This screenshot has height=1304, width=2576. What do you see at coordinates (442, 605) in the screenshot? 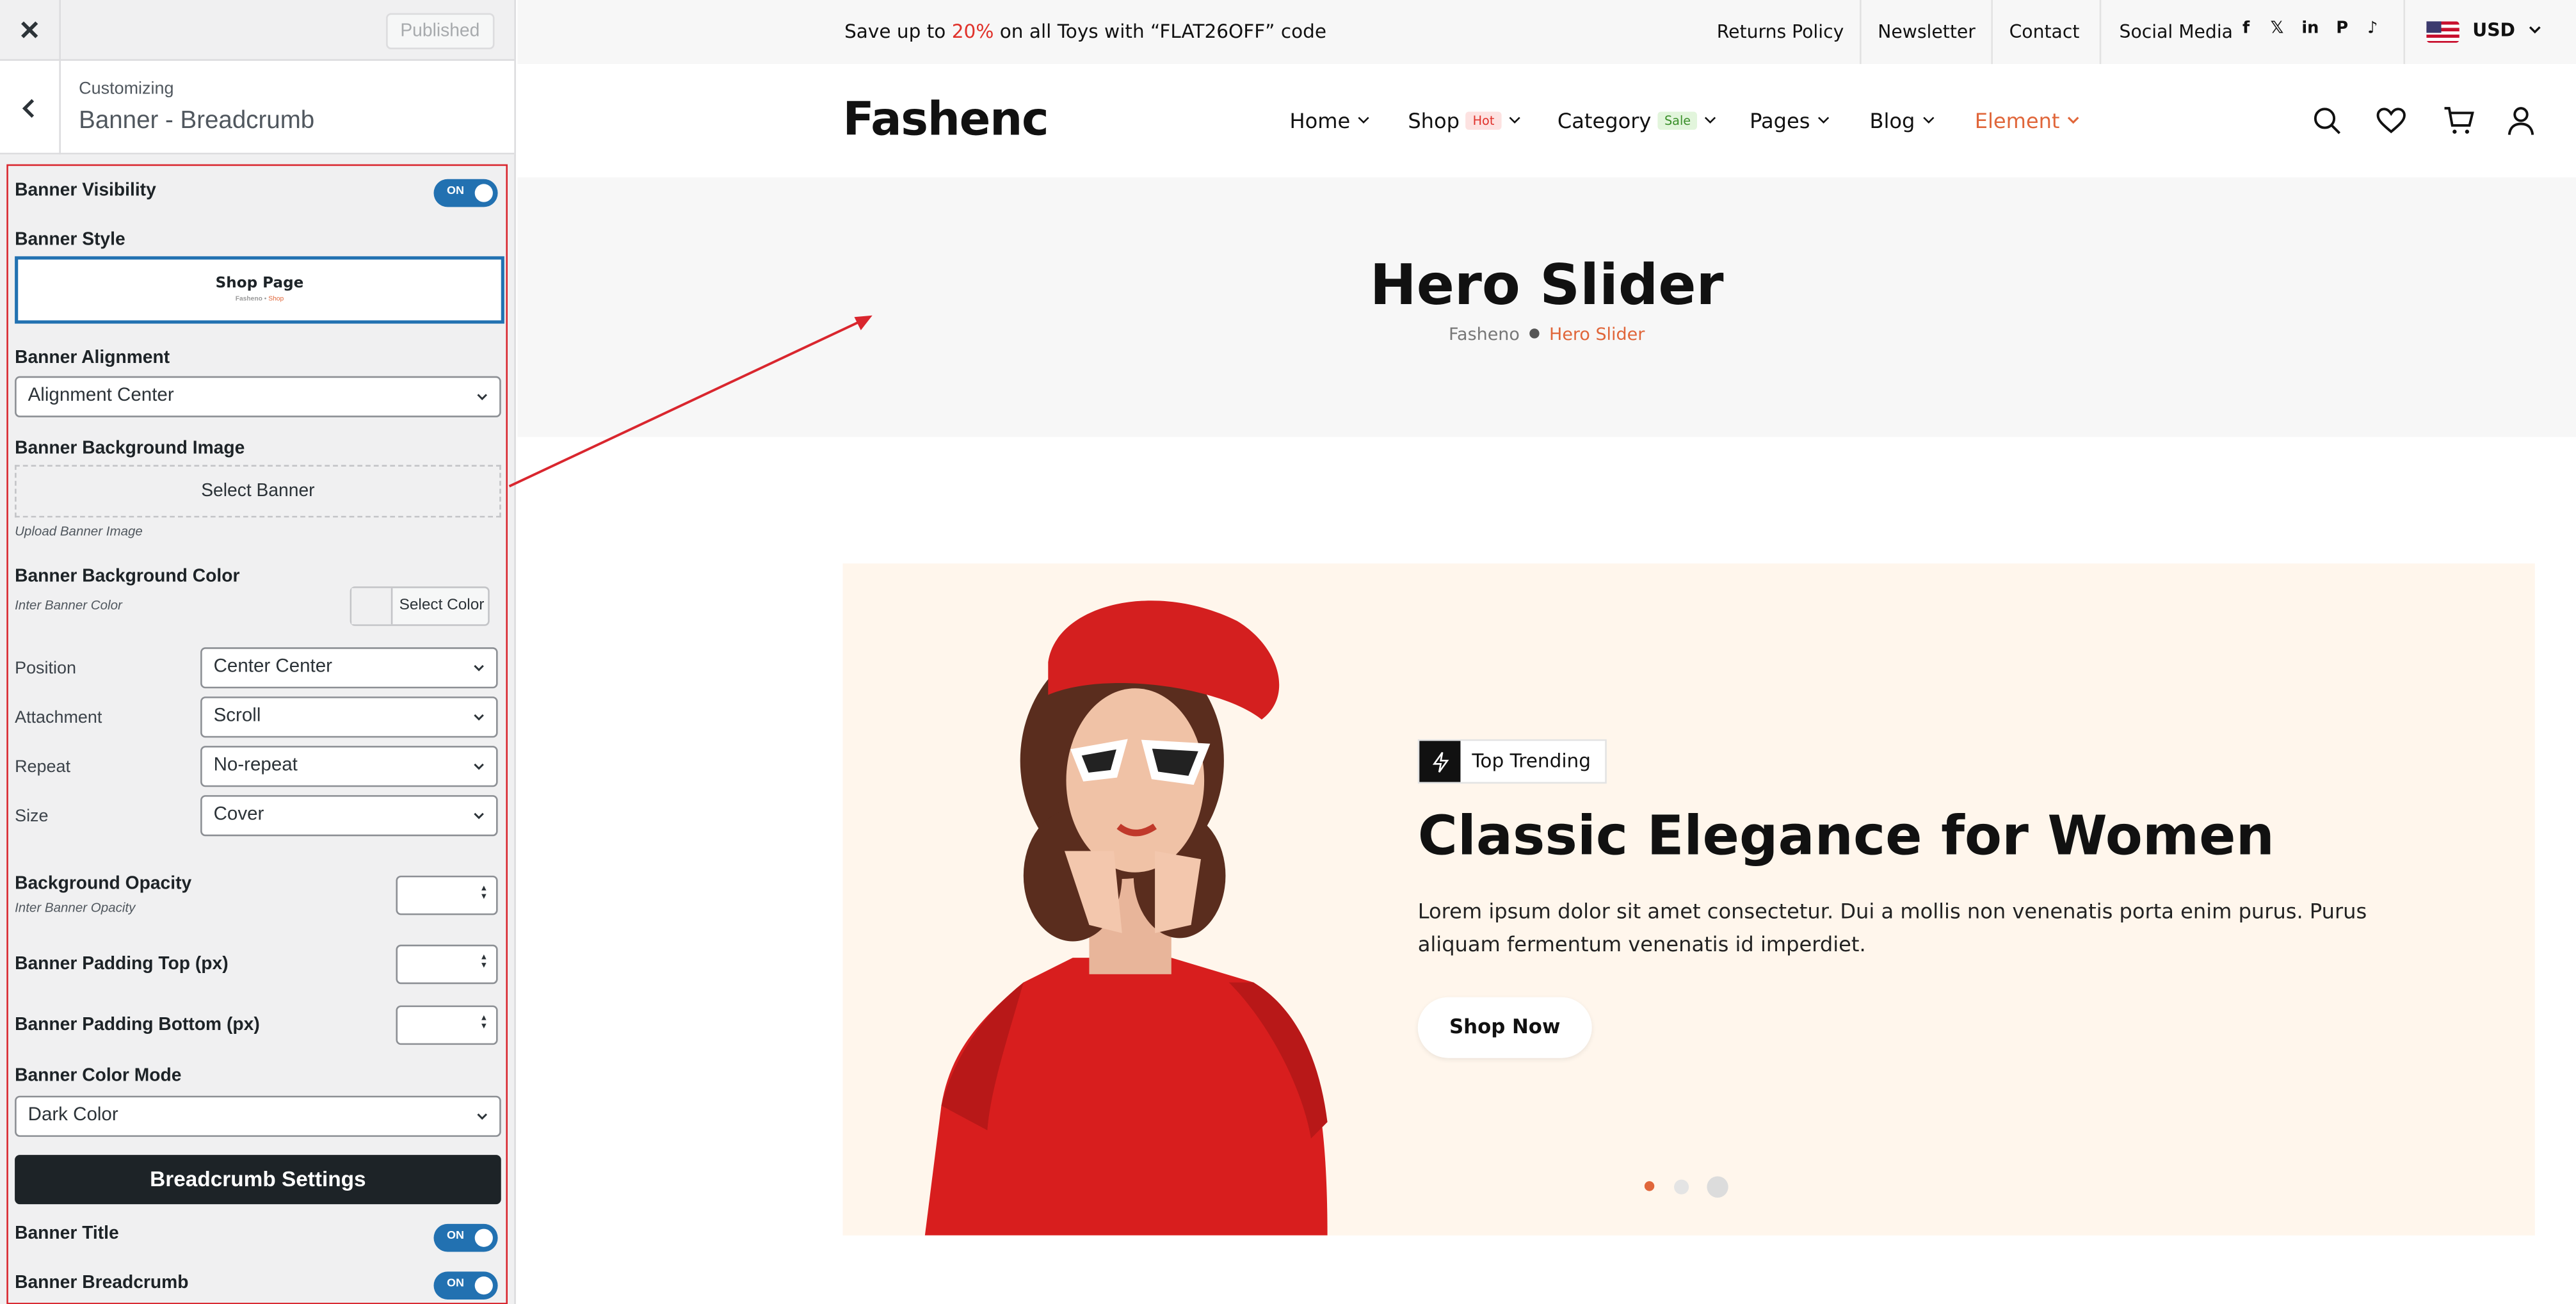
I see `select-color-label: Select Color` at bounding box center [442, 605].